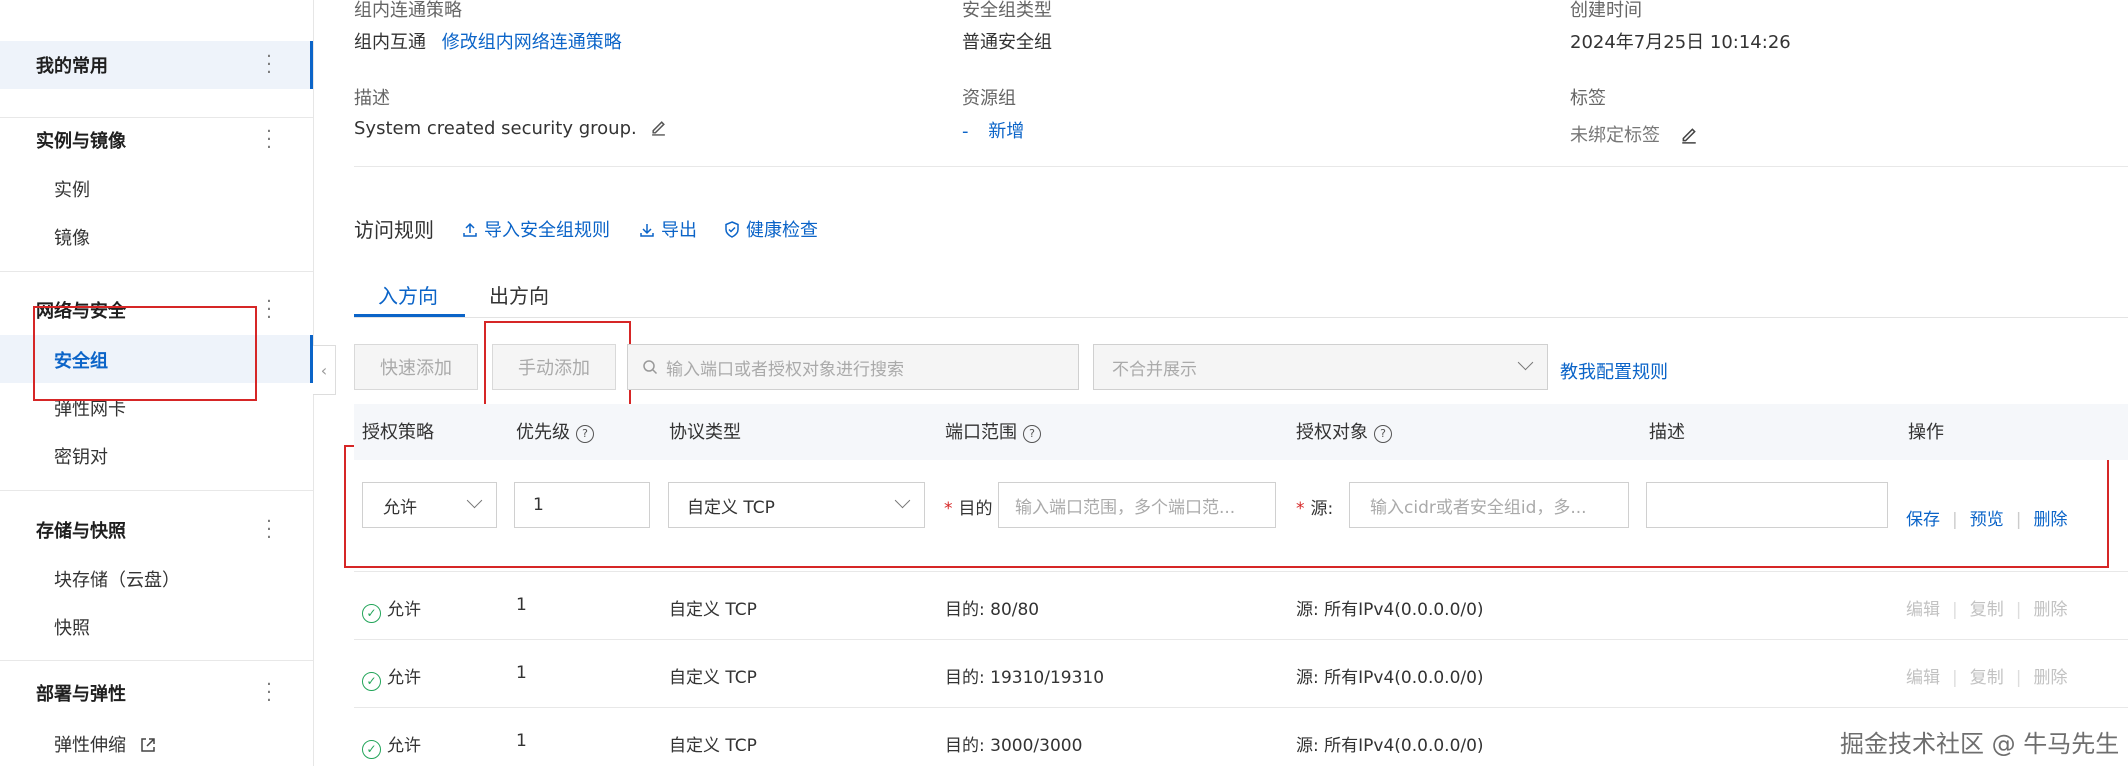 The image size is (2128, 766). Describe the element at coordinates (547, 230) in the screenshot. I see `import-label: 导入安全组规则` at that location.